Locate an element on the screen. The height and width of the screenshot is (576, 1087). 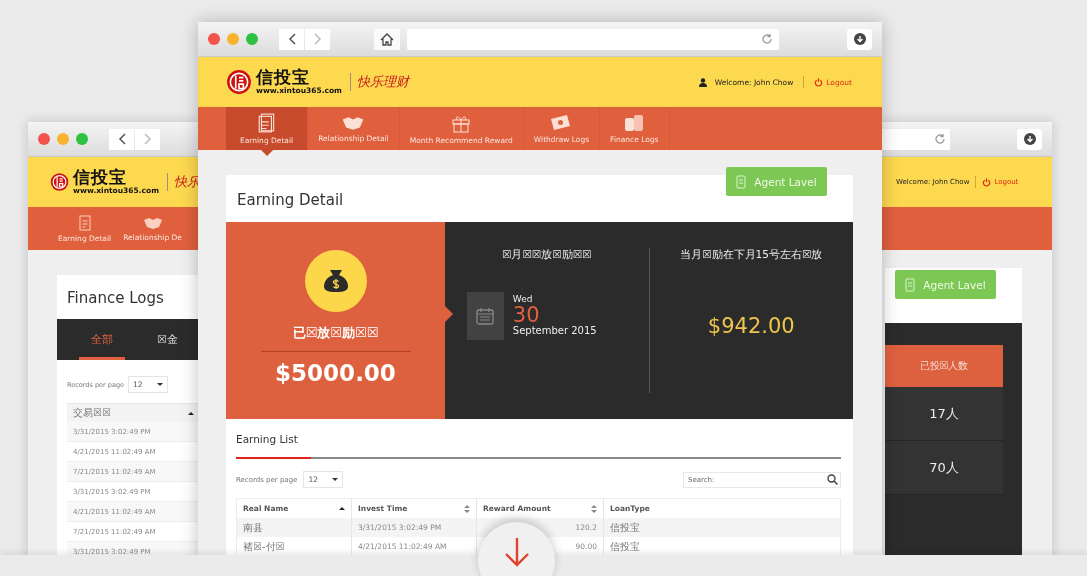
arrow-down-icon is located at coordinates (516, 552).